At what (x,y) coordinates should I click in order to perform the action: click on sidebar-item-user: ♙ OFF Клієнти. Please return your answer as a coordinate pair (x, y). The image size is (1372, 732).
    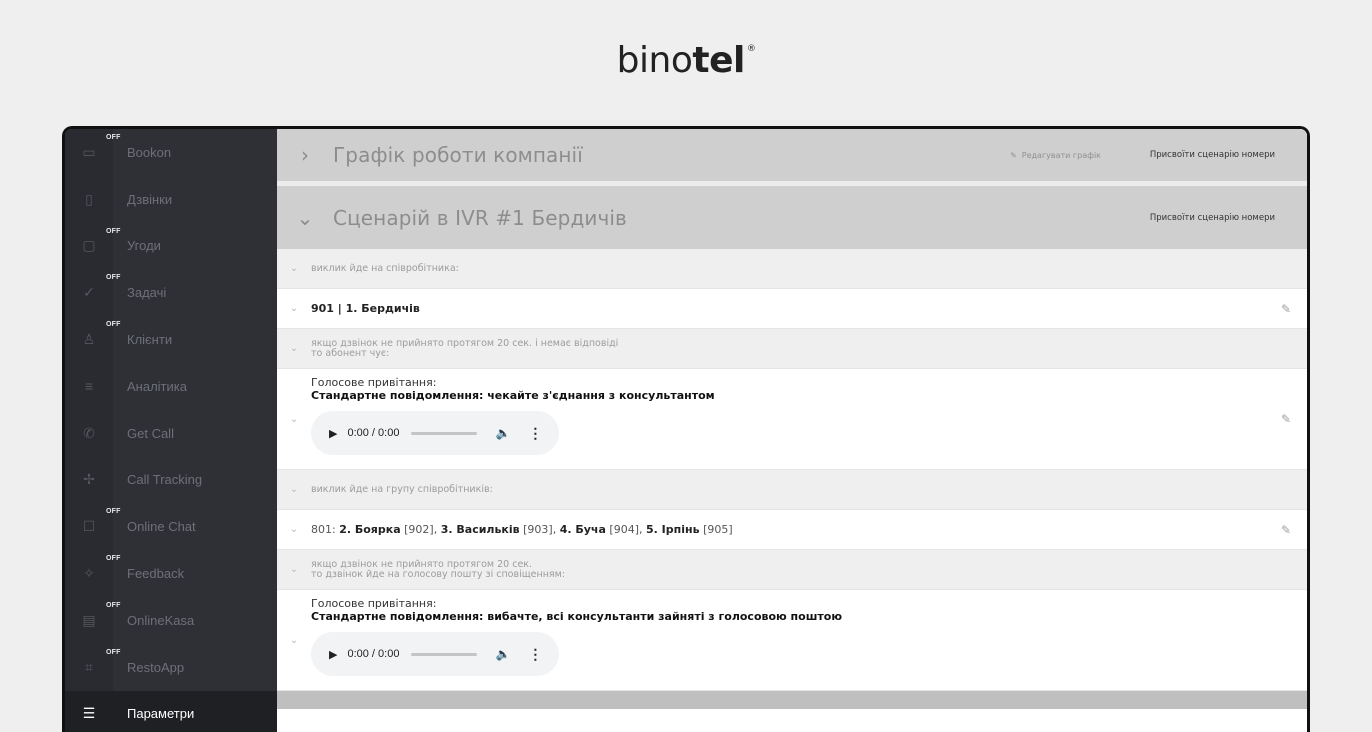
    Looking at the image, I should click on (171, 339).